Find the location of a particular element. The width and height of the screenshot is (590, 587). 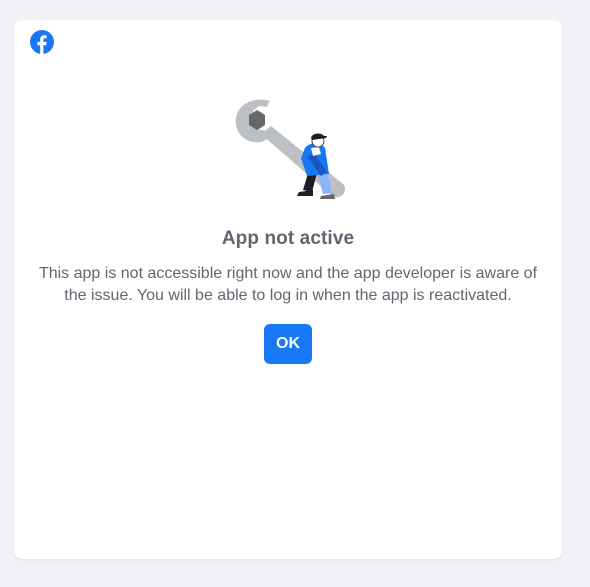

wrench-mechanic-illustration is located at coordinates (290, 149).